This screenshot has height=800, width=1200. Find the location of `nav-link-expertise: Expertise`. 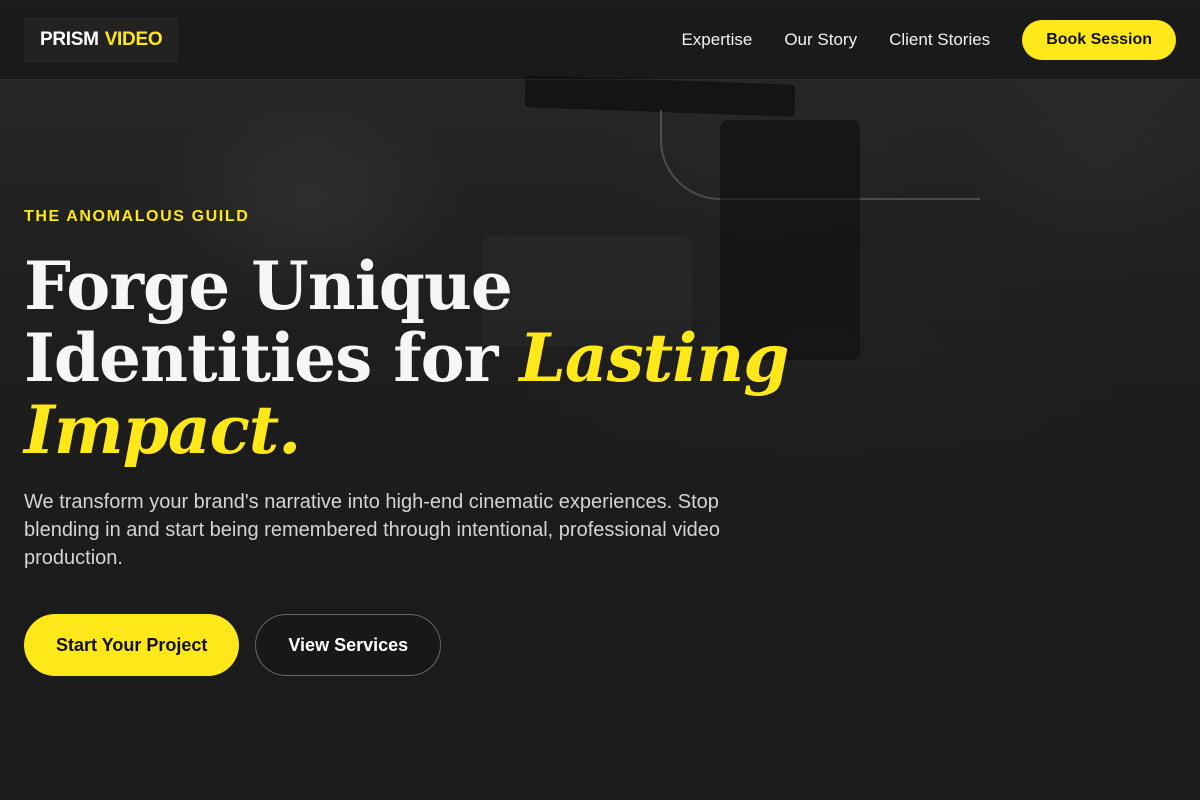

nav-link-expertise: Expertise is located at coordinates (716, 40).